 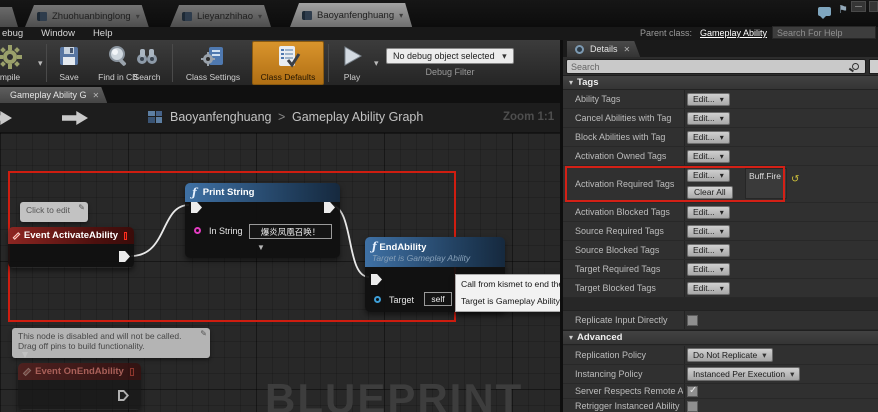 What do you see at coordinates (197, 230) in the screenshot?
I see `string-pin-icon` at bounding box center [197, 230].